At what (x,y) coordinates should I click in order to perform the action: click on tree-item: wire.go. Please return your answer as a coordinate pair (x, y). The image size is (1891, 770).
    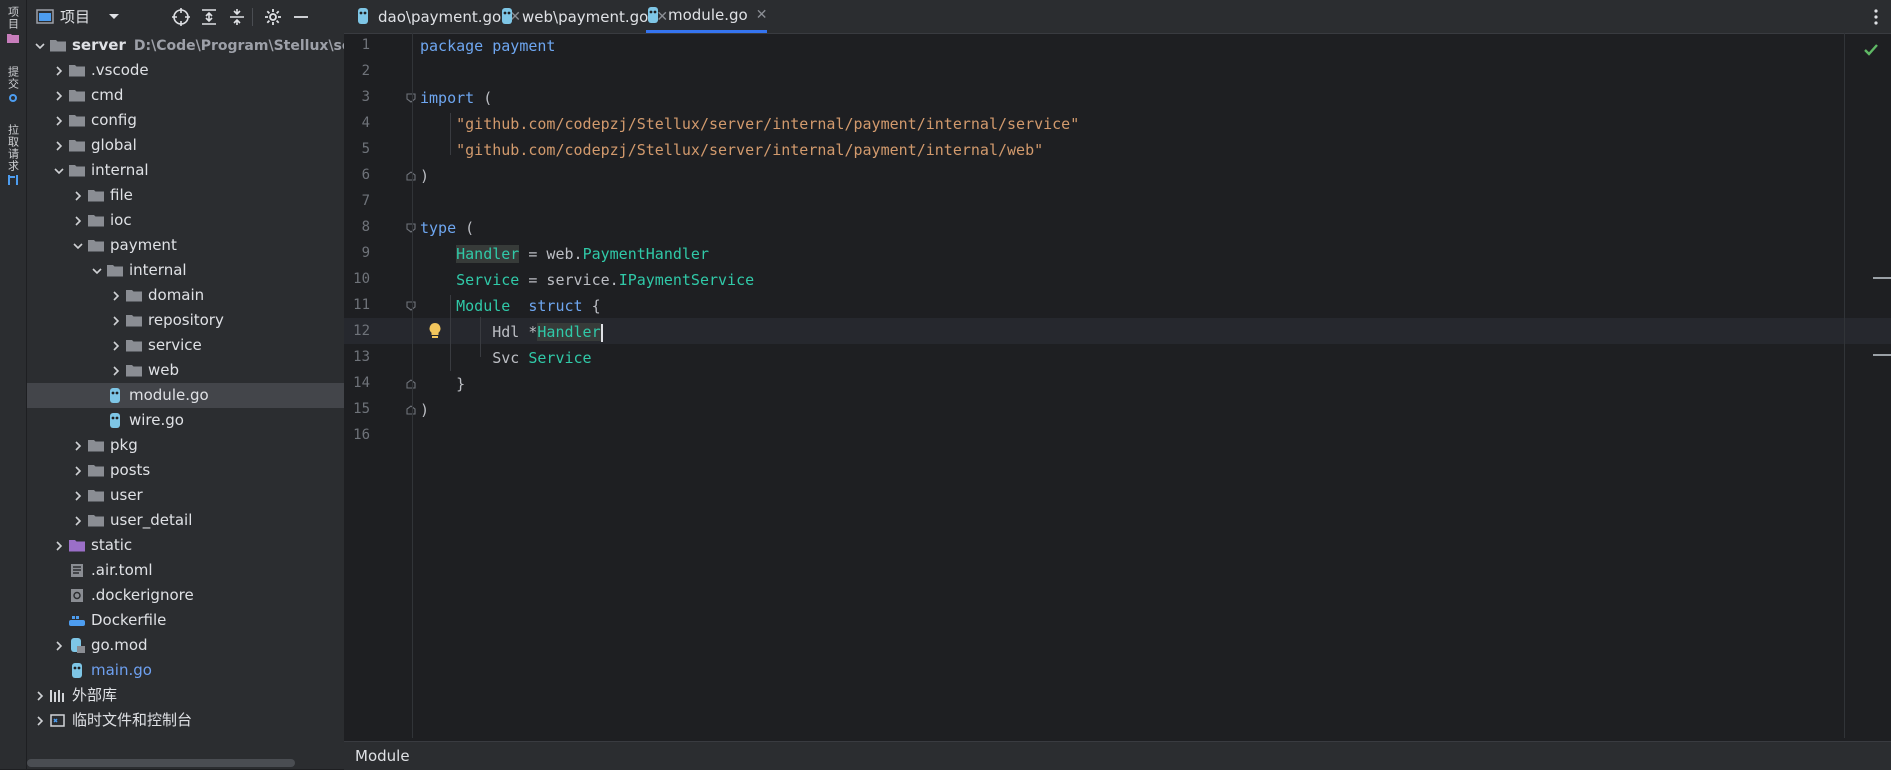
    Looking at the image, I should click on (185, 420).